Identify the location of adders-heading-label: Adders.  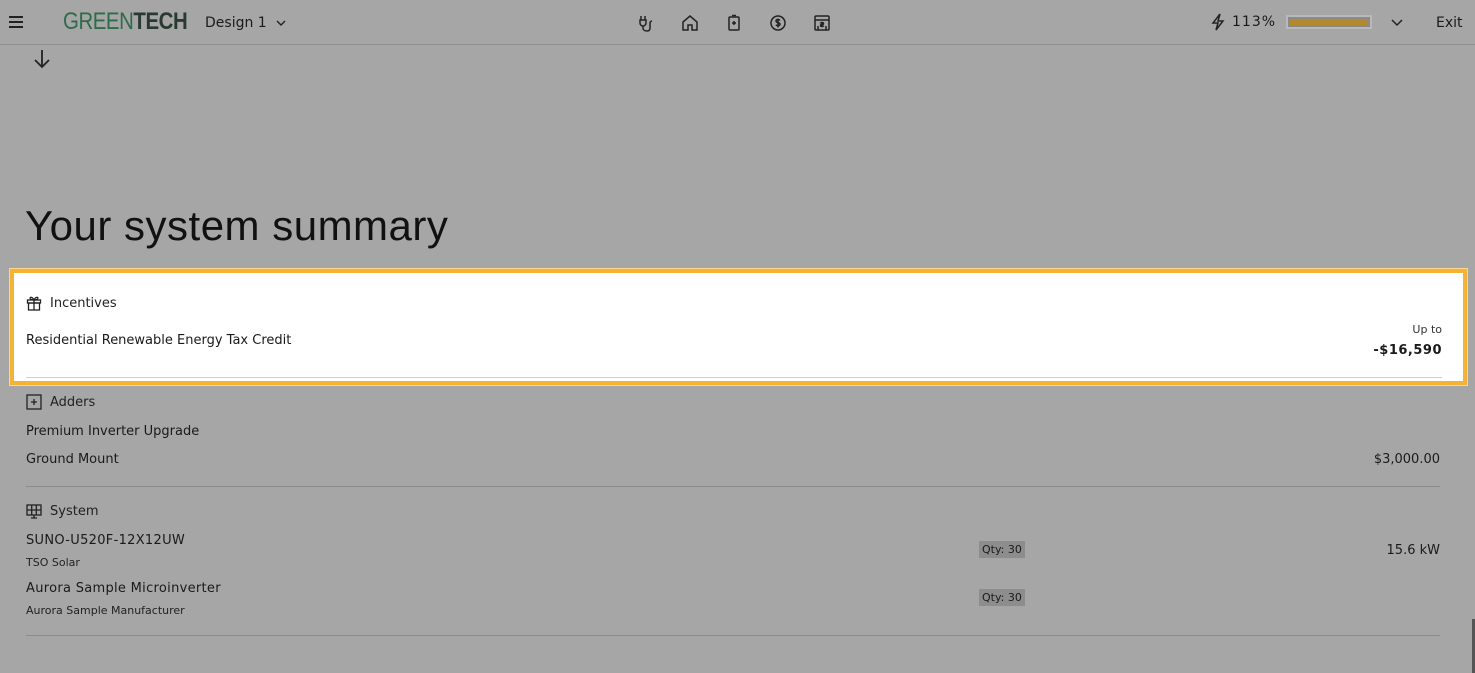
(73, 402).